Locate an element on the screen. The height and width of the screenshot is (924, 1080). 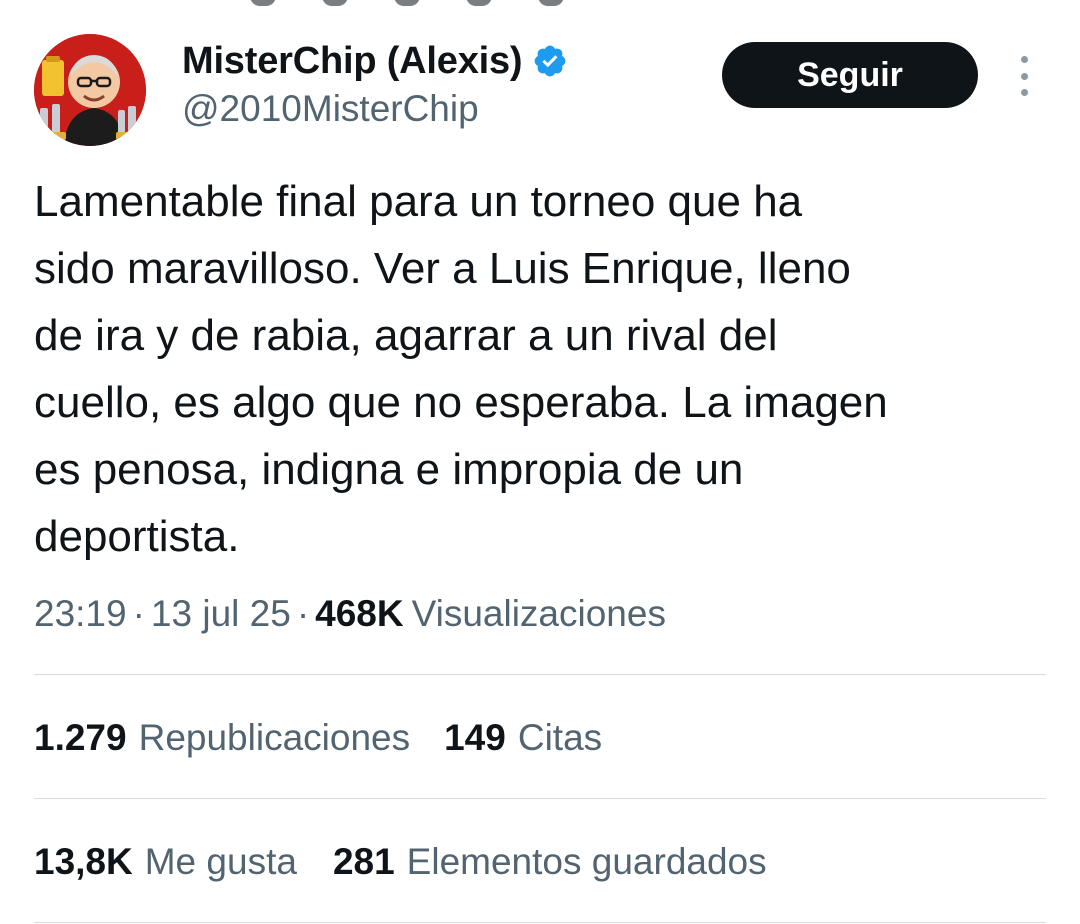
author-name-row: MisterChip (Alexis) is located at coordinates (375, 61).